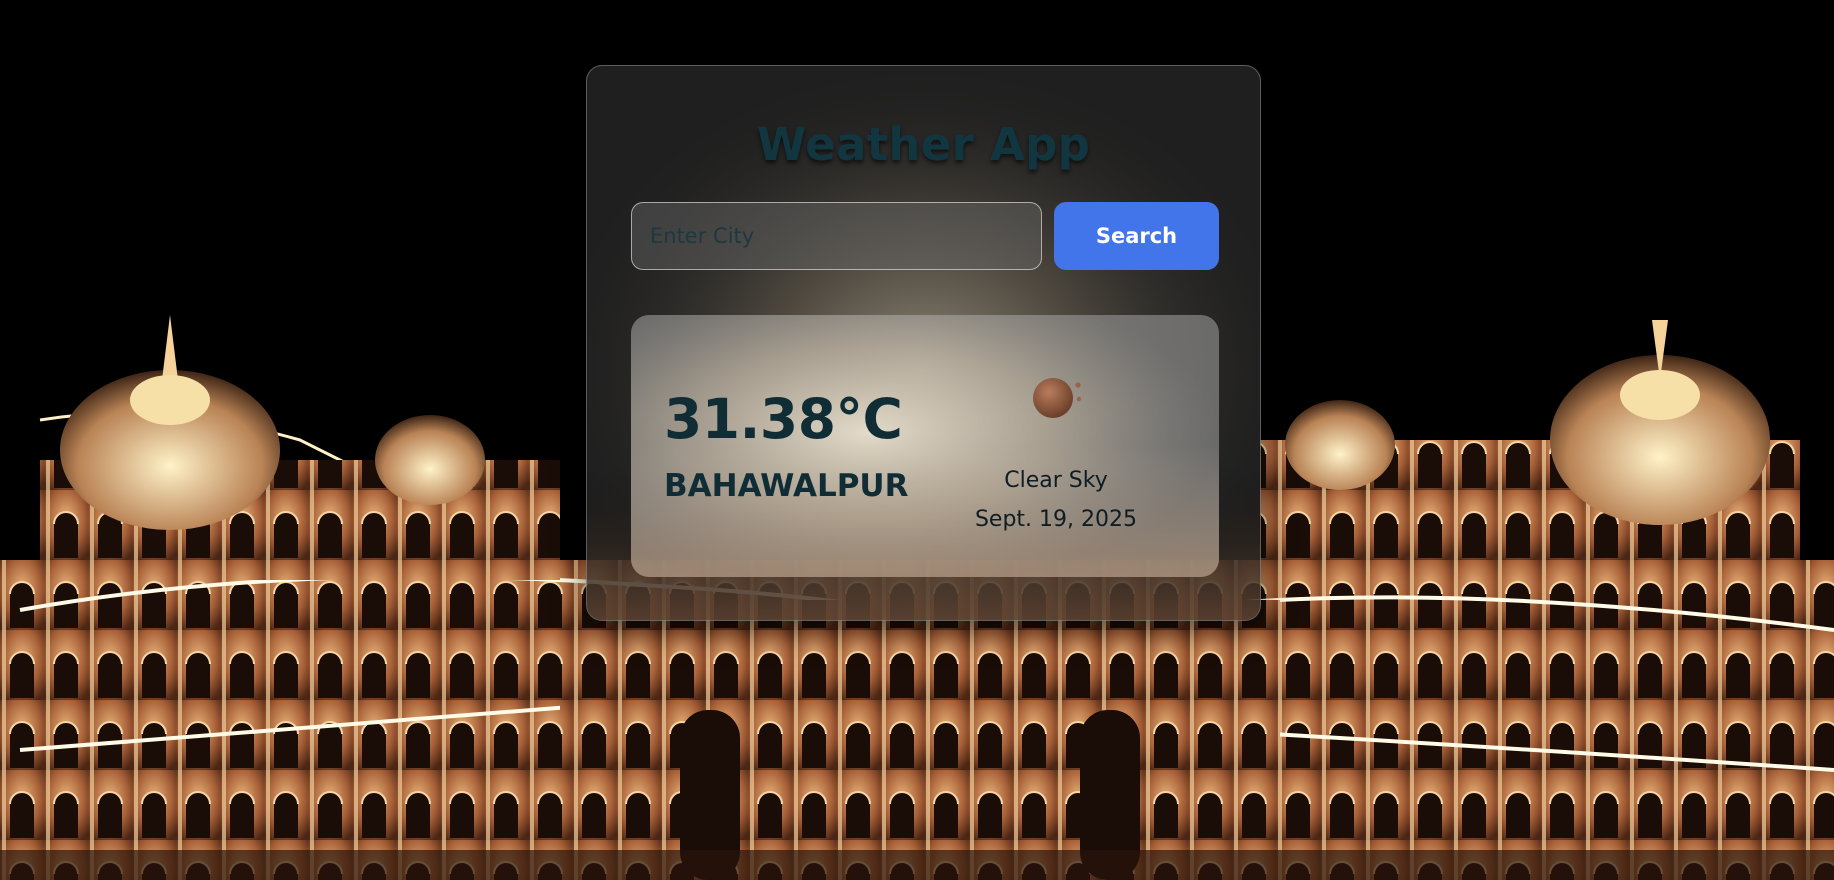  I want to click on clear-sky-night-icon, so click(1057, 398).